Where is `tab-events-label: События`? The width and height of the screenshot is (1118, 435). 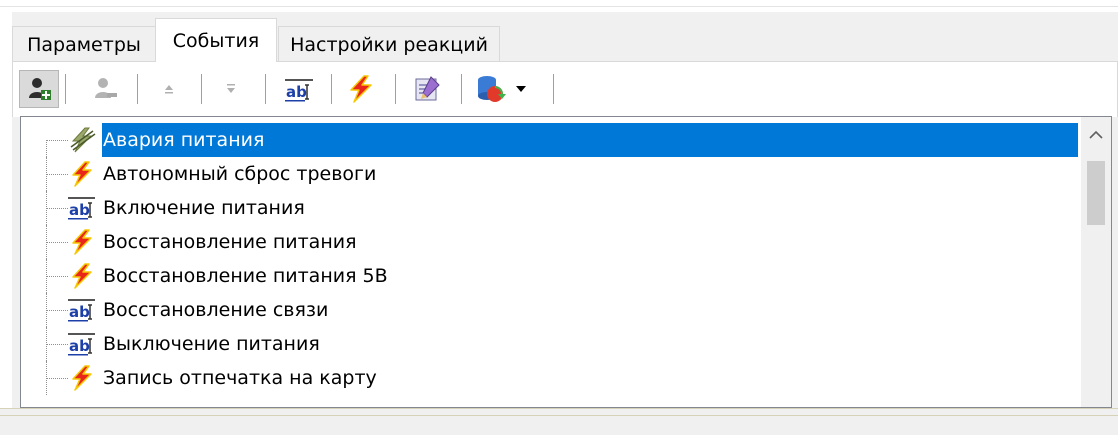
tab-events-label: События is located at coordinates (216, 40).